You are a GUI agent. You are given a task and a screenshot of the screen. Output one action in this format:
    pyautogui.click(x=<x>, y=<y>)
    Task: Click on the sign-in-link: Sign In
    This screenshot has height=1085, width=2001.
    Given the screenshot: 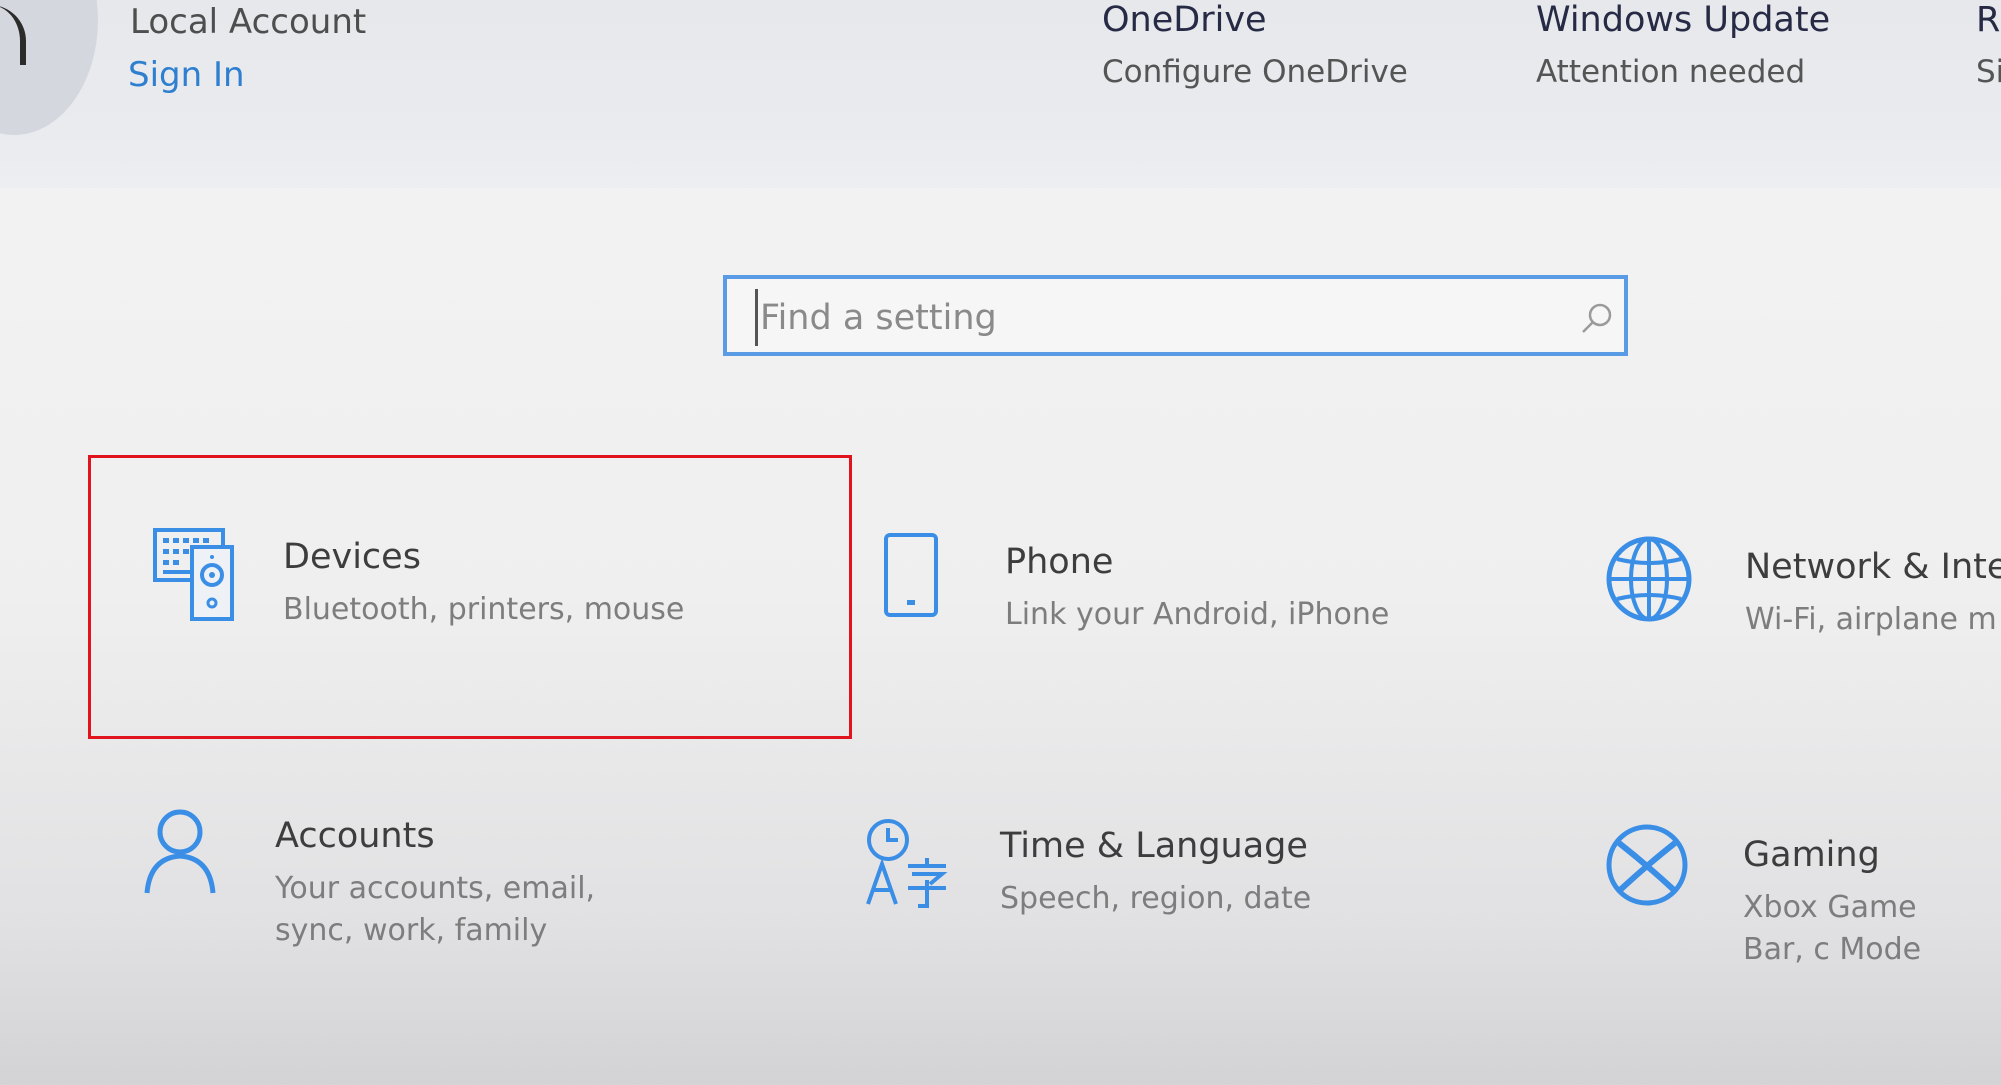 What is the action you would take?
    pyautogui.click(x=186, y=75)
    